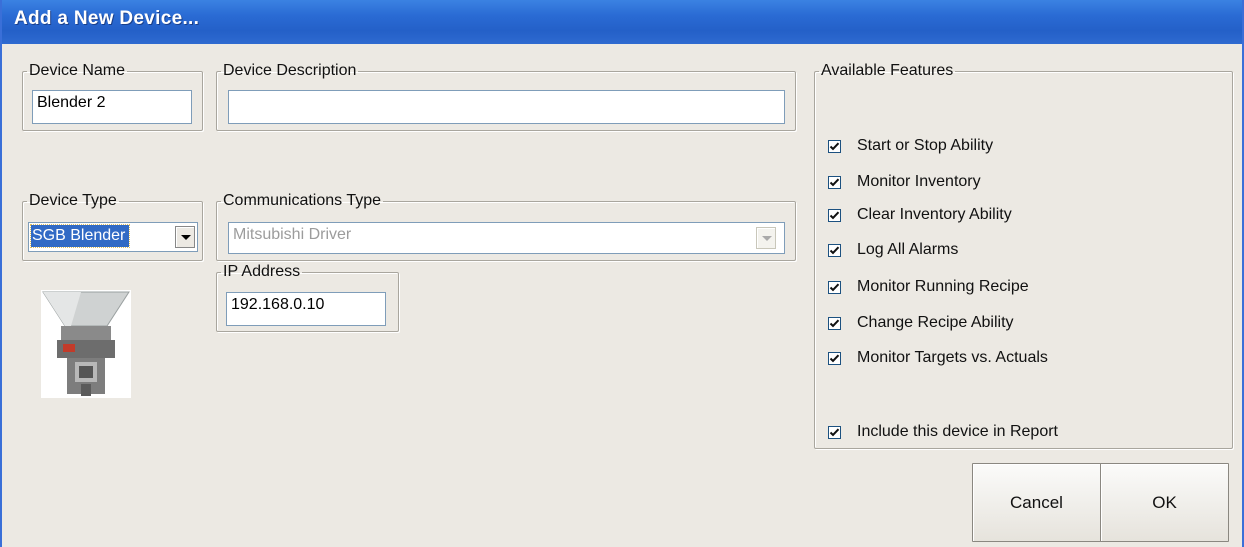 The height and width of the screenshot is (547, 1244). I want to click on device-type-select: SGB Blender, so click(113, 237).